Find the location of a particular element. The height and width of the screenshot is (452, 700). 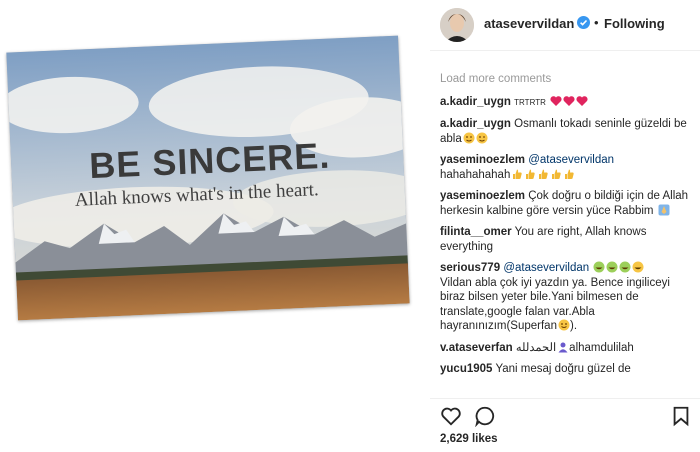

smile-emoji-icon is located at coordinates (564, 325).